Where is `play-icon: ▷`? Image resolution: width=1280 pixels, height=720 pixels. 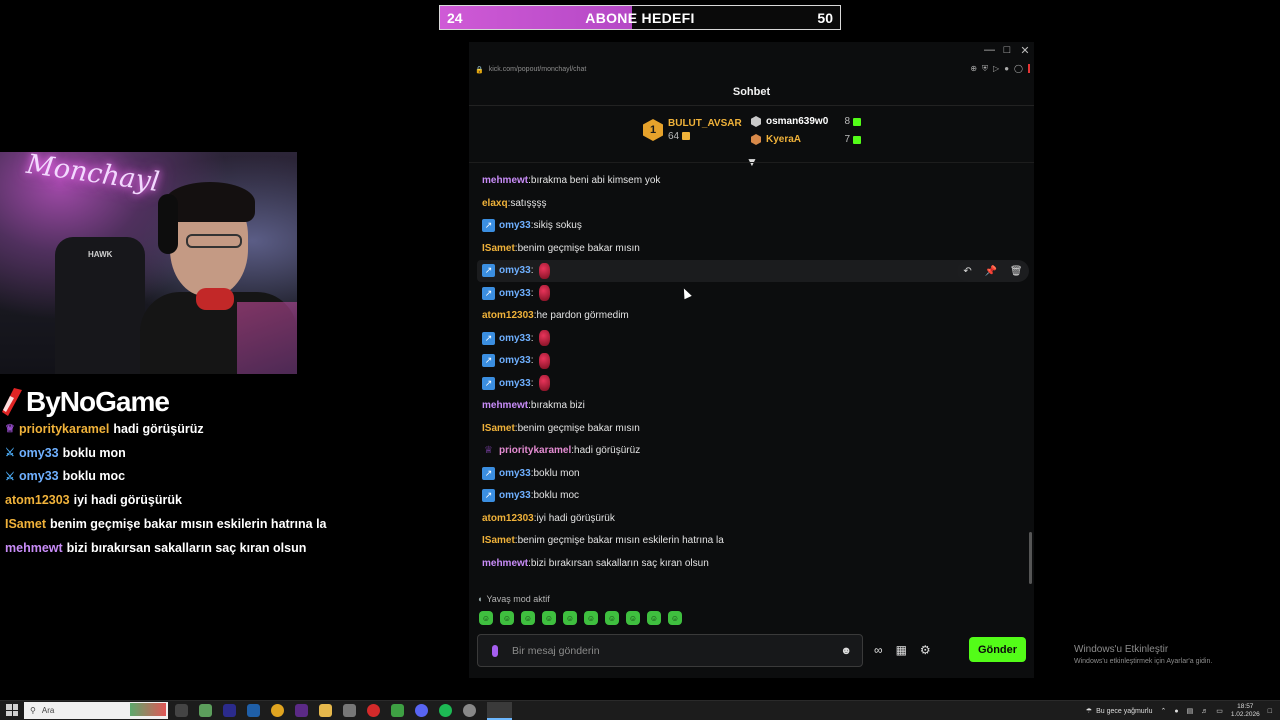
play-icon: ▷ is located at coordinates (996, 69).